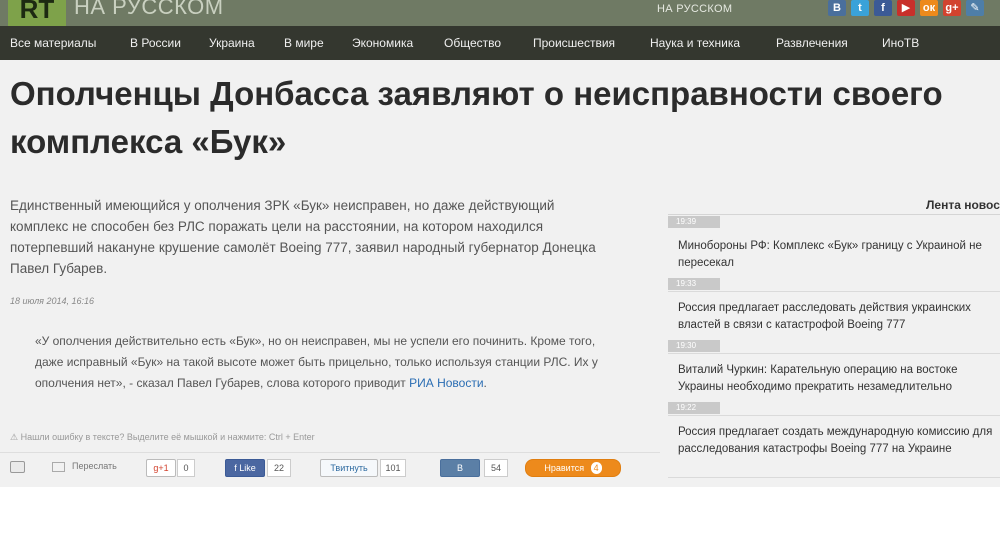 This screenshot has width=1000, height=545. What do you see at coordinates (694, 9) in the screenshot?
I see `language-switch: НА РУССКОМ` at bounding box center [694, 9].